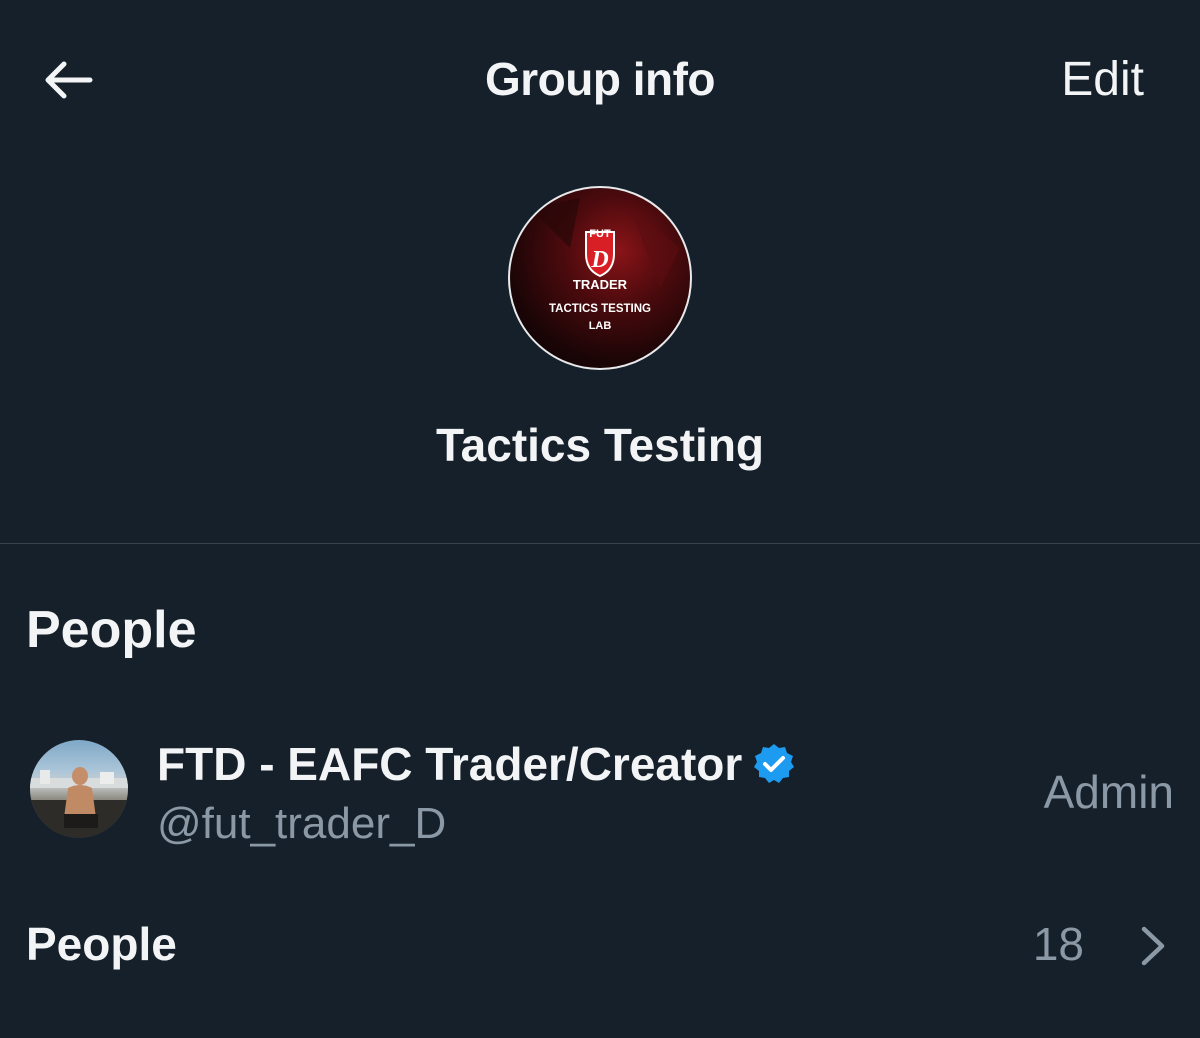 The height and width of the screenshot is (1038, 1200). What do you see at coordinates (302, 823) in the screenshot?
I see `member-handle: @fut_trader_D` at bounding box center [302, 823].